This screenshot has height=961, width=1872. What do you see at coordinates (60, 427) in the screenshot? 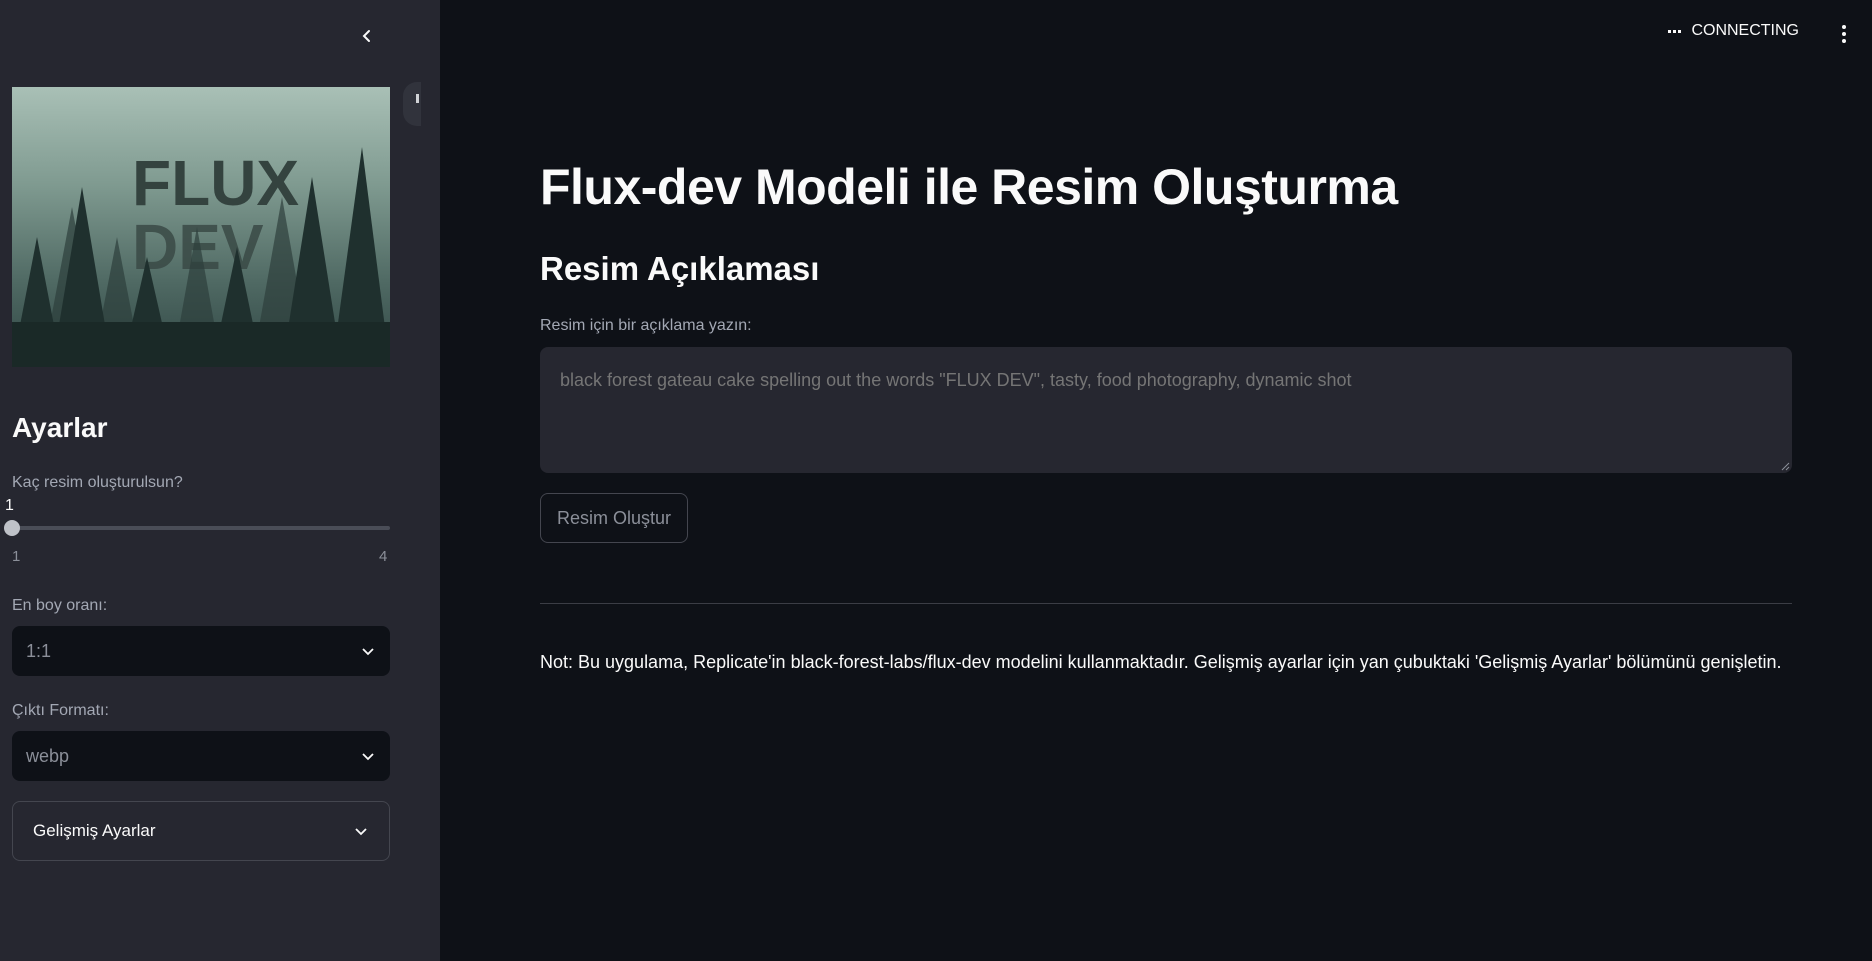
I see `sidebar-title: Ayarlar` at bounding box center [60, 427].